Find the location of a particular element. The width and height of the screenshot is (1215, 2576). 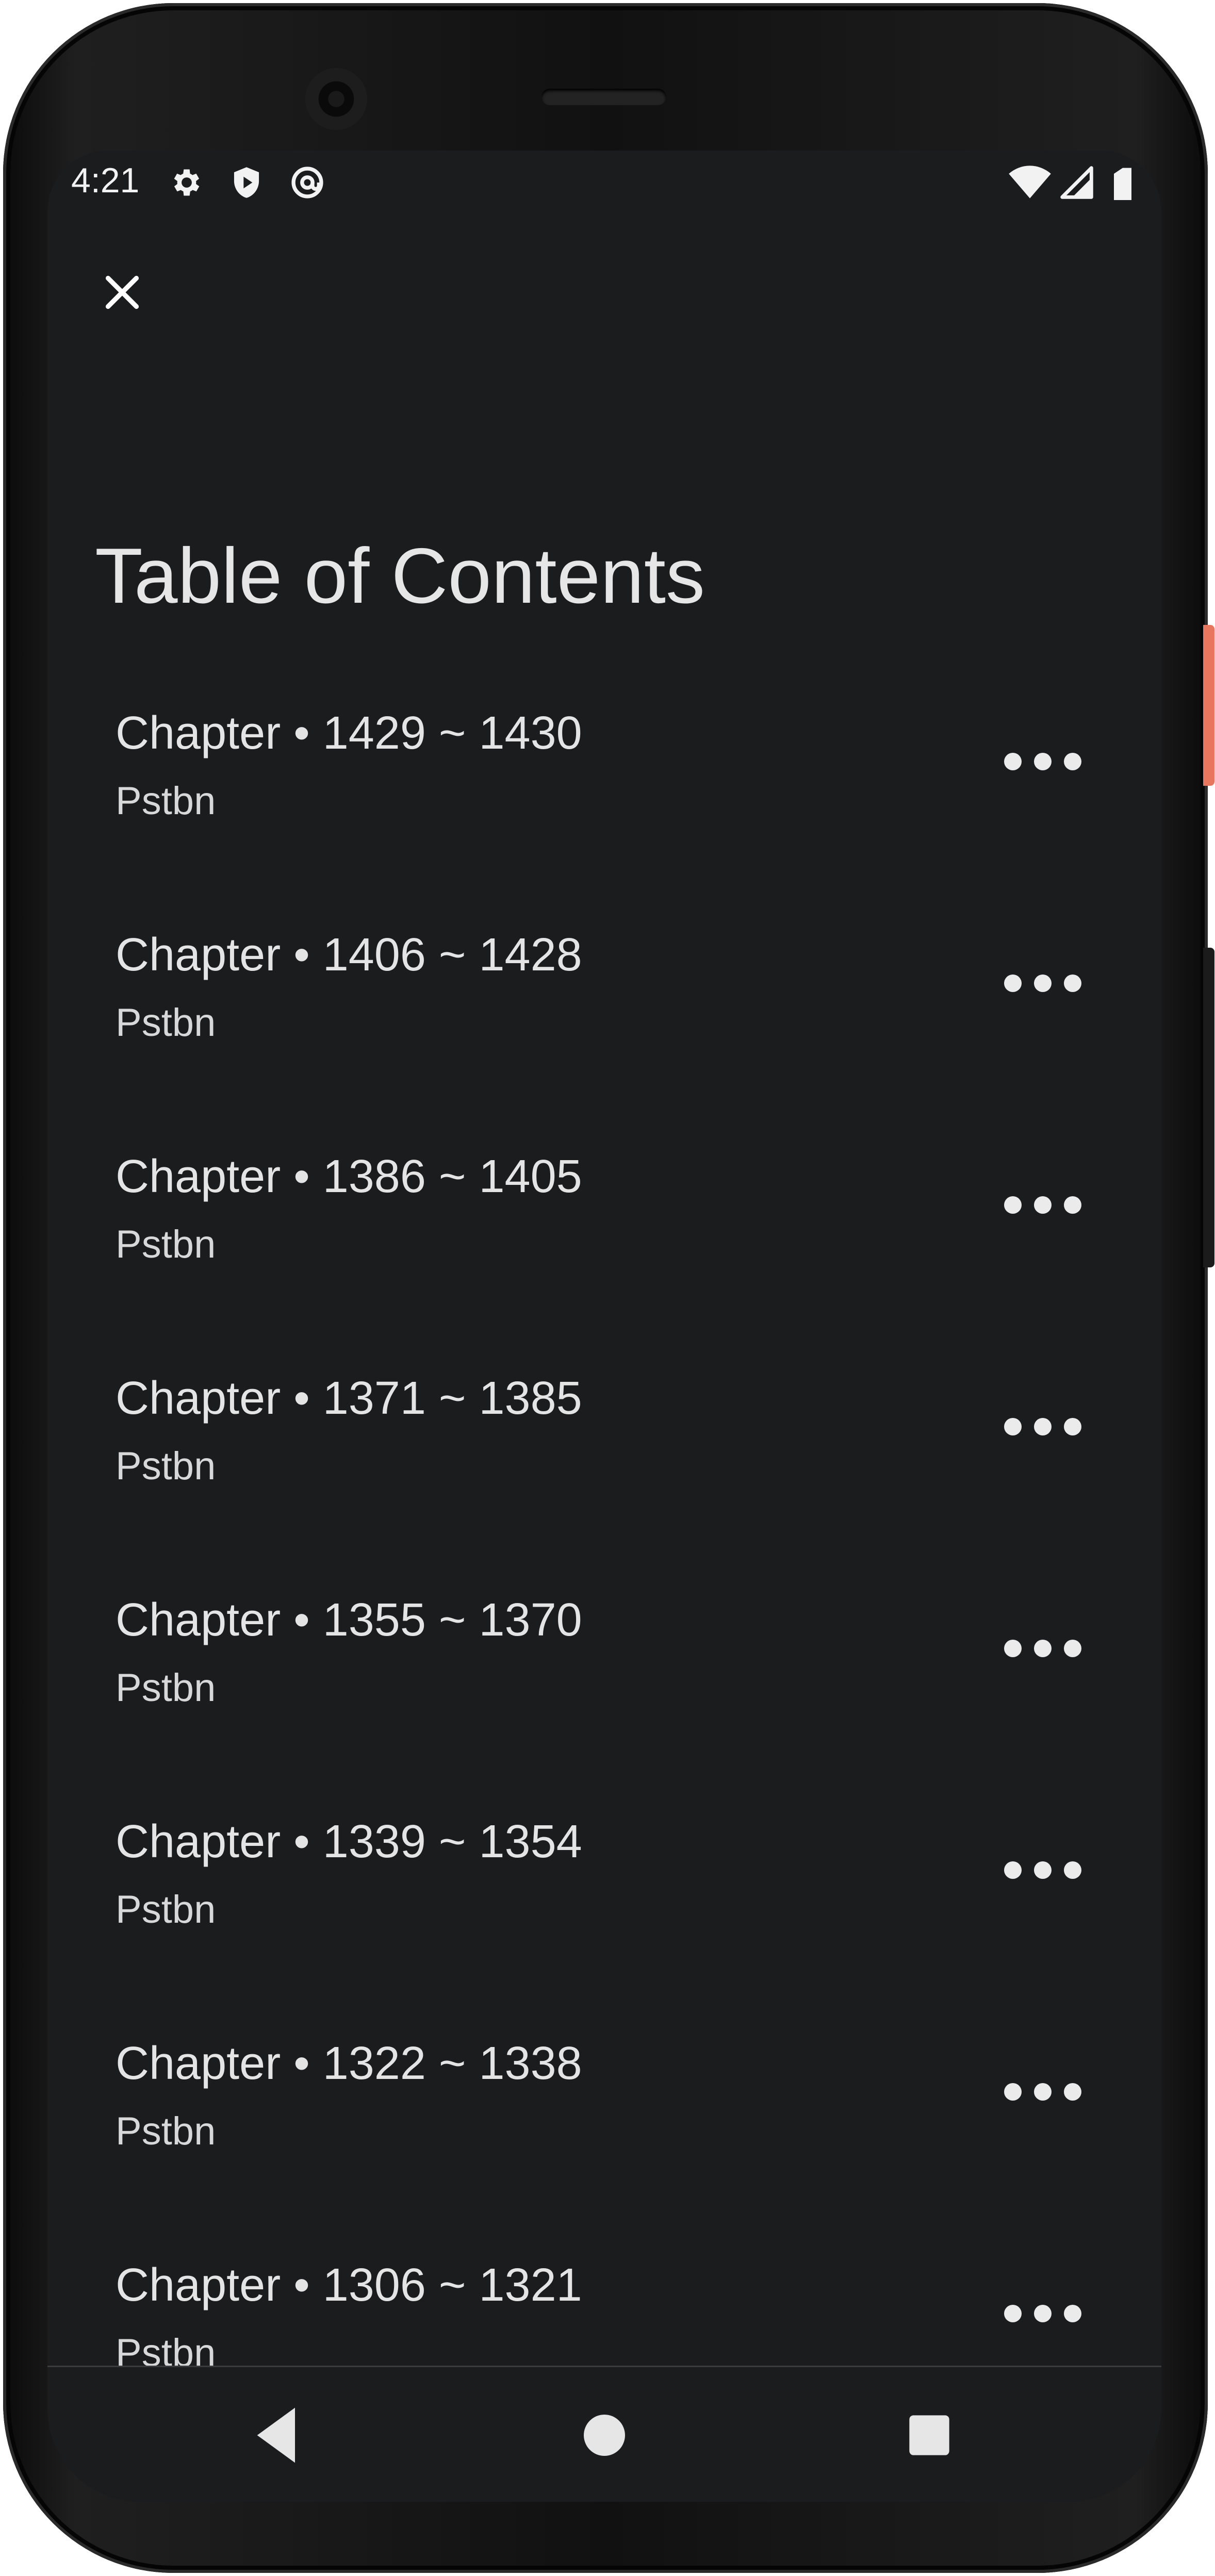

shield-play-icon is located at coordinates (247, 183).